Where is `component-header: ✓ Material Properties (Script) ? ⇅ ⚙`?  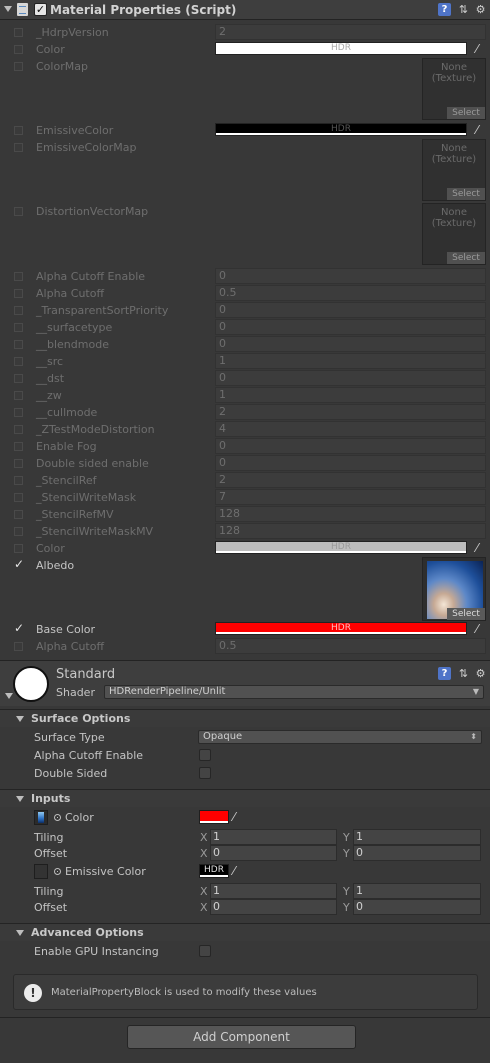
component-header: ✓ Material Properties (Script) ? ⇅ ⚙ is located at coordinates (245, 10).